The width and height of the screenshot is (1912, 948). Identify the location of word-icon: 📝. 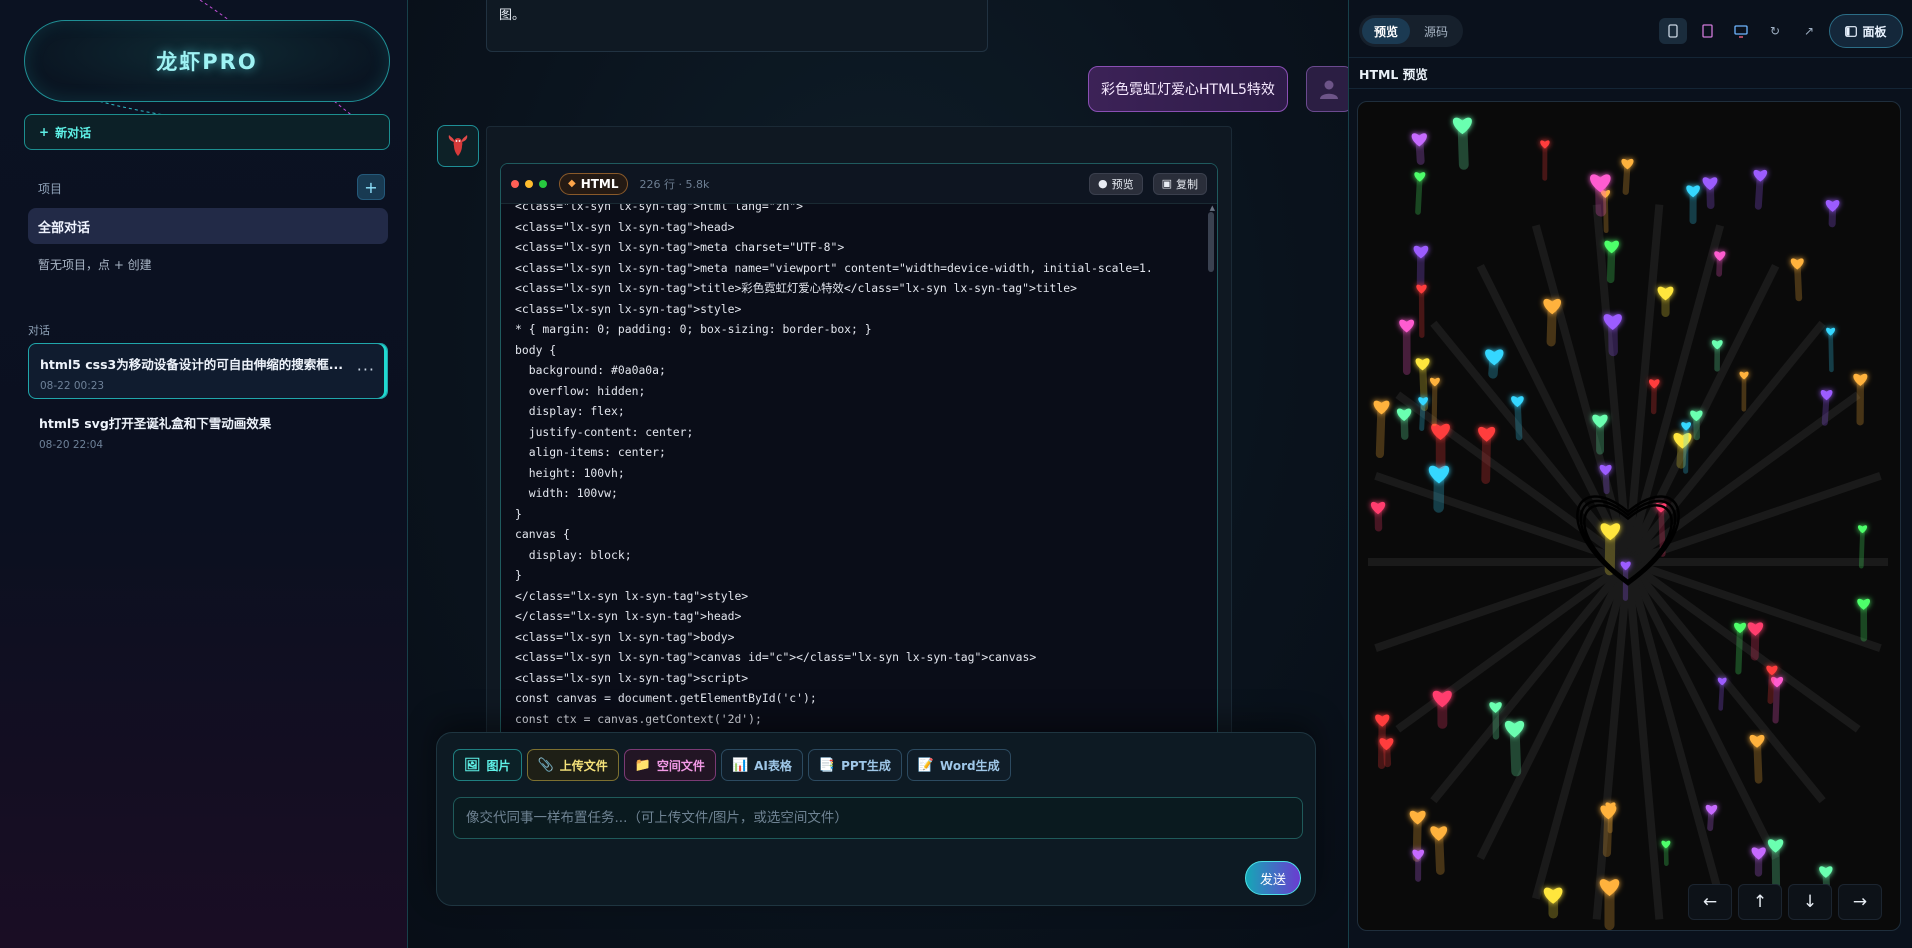
(926, 765).